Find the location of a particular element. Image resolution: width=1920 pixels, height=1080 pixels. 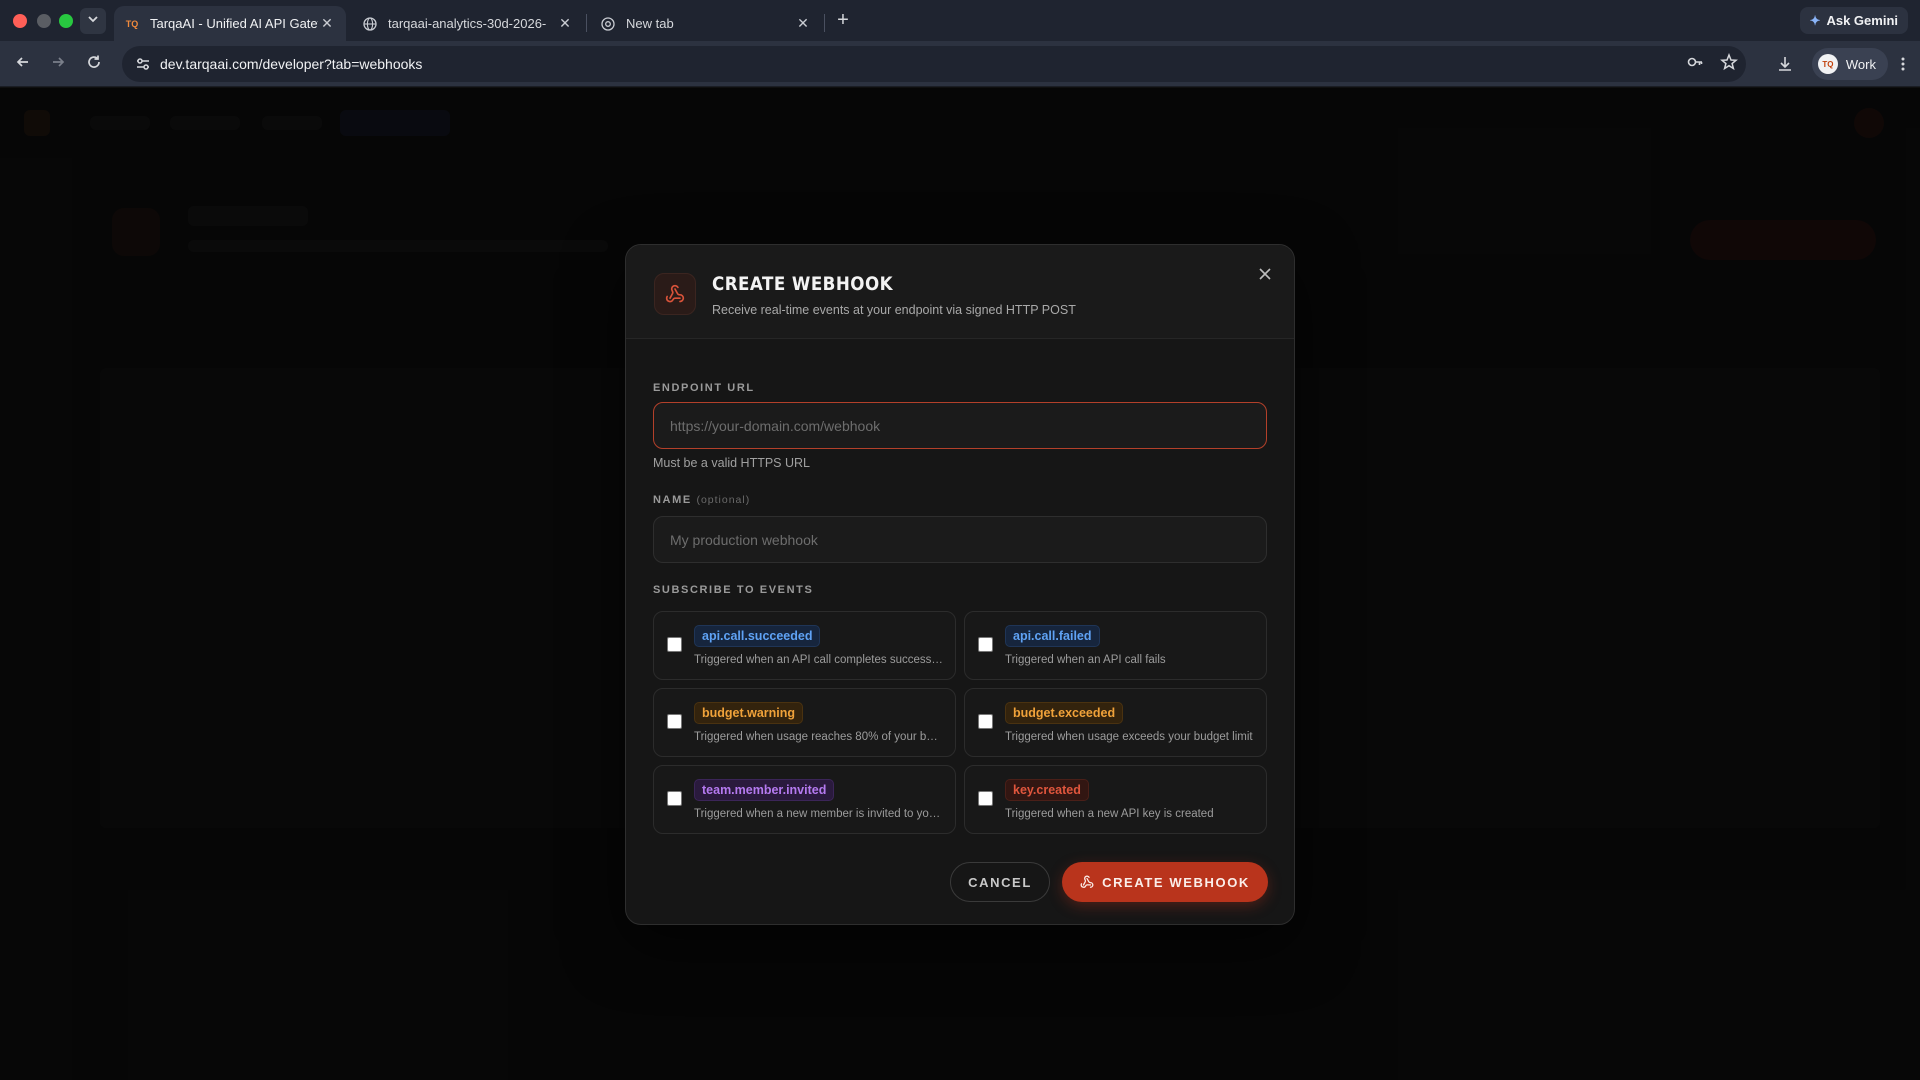

ask-gemini-button: ✦ Ask Gemini is located at coordinates (1853, 20).